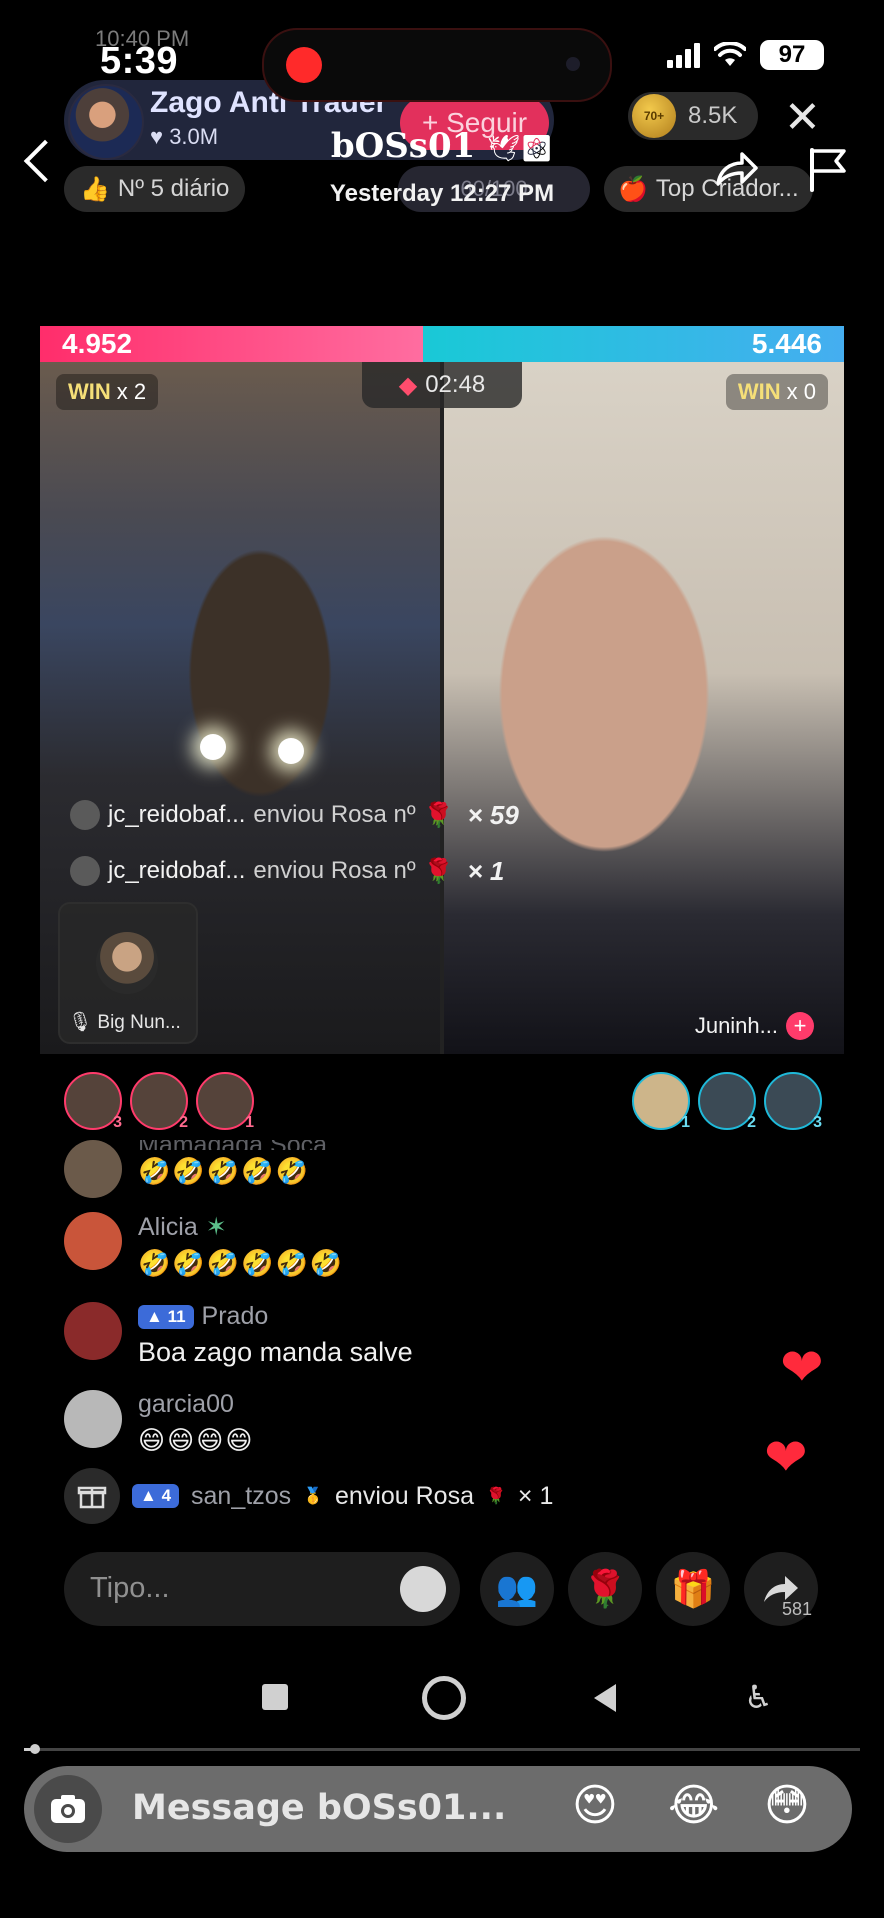 This screenshot has height=1918, width=884. Describe the element at coordinates (313, 1496) in the screenshot. I see `medal-icon: 🥇` at that location.